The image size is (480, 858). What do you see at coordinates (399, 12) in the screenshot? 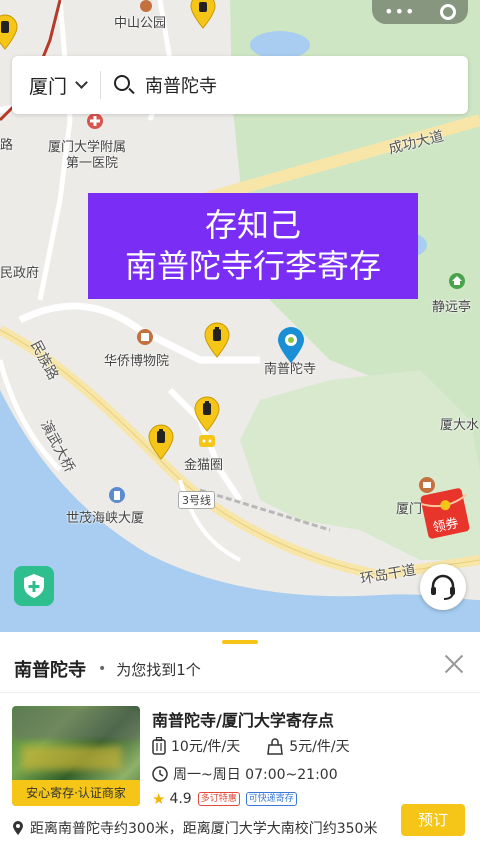
I see `more-icon: •••` at bounding box center [399, 12].